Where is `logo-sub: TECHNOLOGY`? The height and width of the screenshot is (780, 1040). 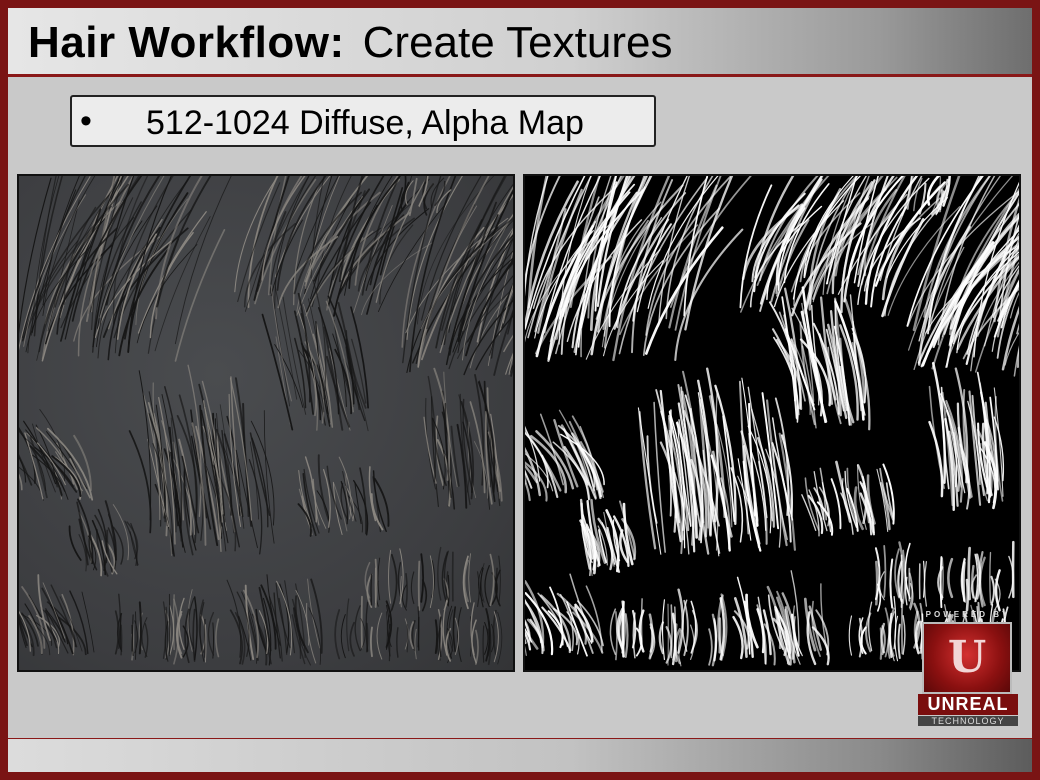 logo-sub: TECHNOLOGY is located at coordinates (968, 721).